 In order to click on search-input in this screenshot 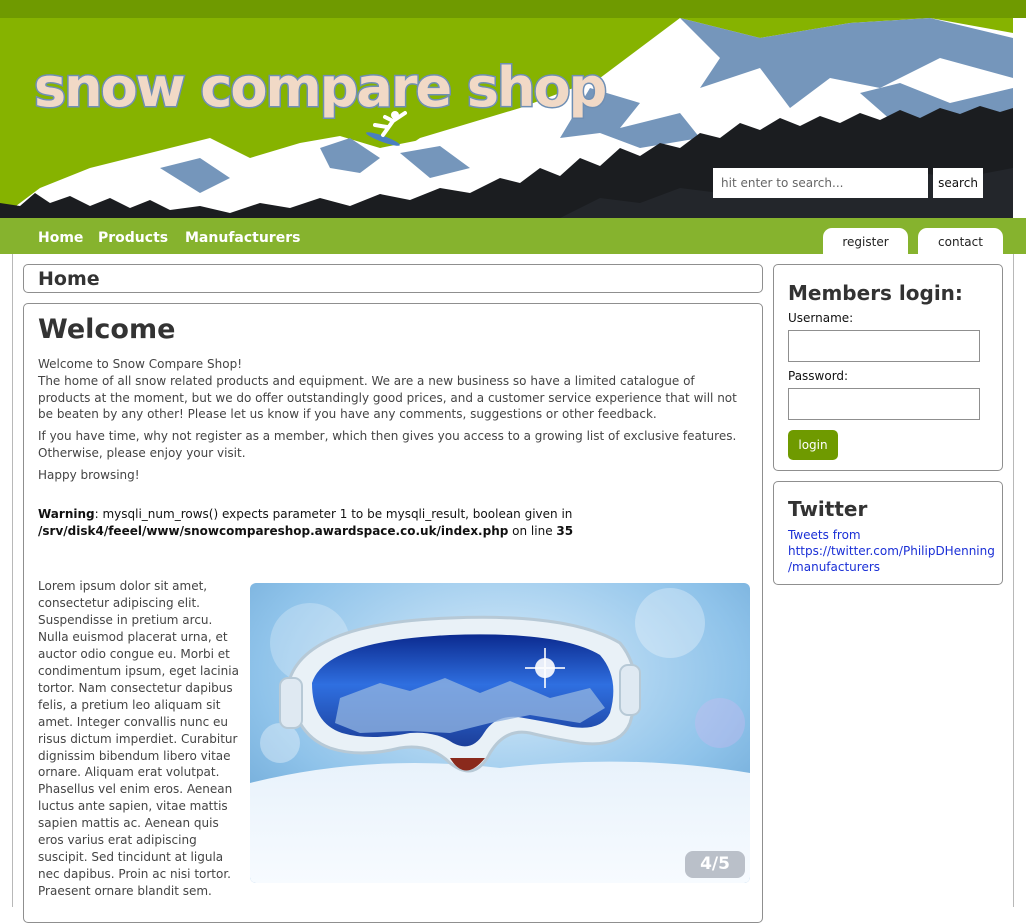, I will do `click(820, 183)`.